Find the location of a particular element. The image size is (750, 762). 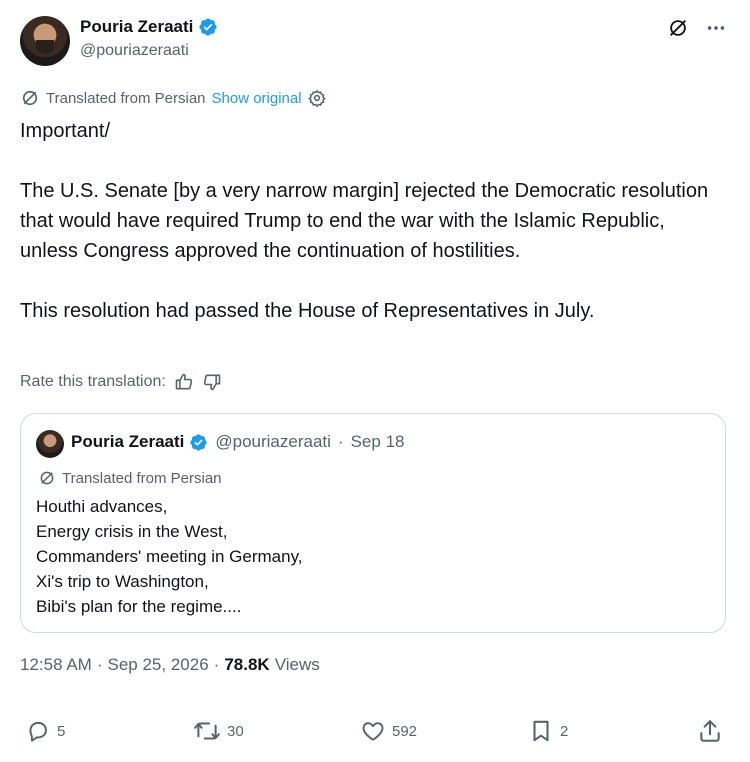

bookmark-button: 2 is located at coordinates (548, 731).